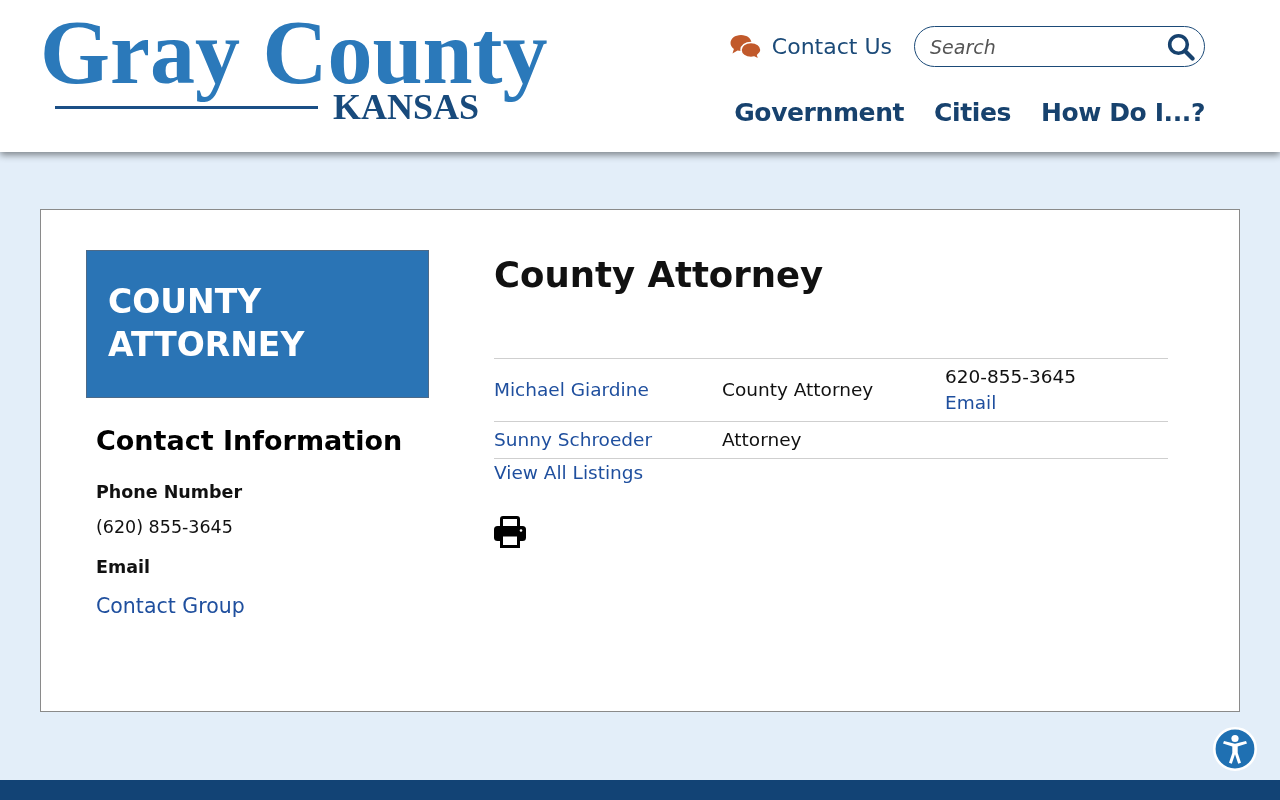  What do you see at coordinates (745, 46) in the screenshot?
I see `chat-bubbles-icon` at bounding box center [745, 46].